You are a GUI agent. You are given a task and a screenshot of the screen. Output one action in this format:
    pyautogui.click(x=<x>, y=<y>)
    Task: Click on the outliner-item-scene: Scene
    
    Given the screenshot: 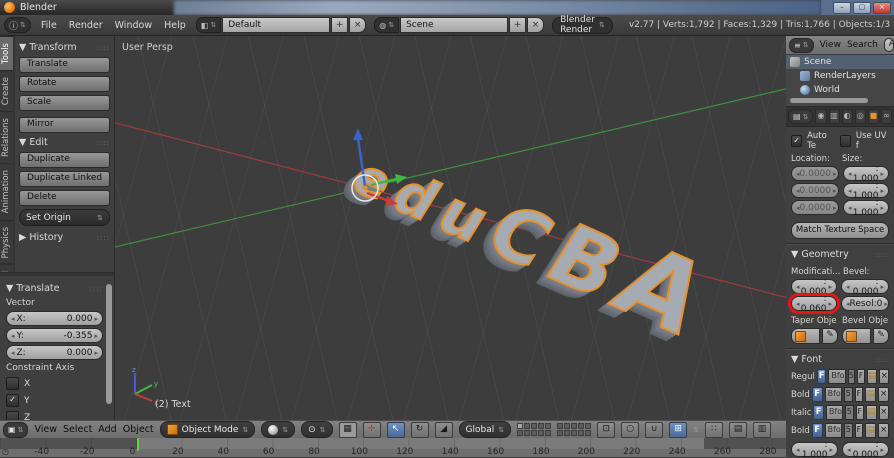 What is the action you would take?
    pyautogui.click(x=840, y=62)
    